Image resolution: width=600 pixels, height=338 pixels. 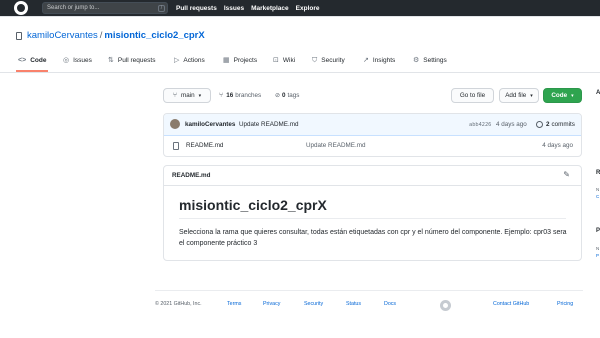 What do you see at coordinates (300, 16) in the screenshot?
I see `header-divider` at bounding box center [300, 16].